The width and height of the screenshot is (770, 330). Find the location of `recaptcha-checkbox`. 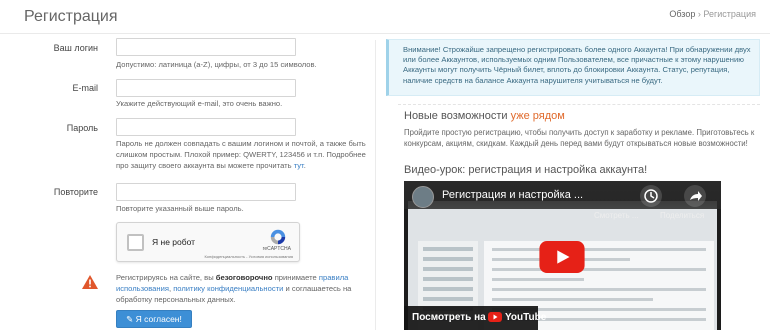

recaptcha-checkbox is located at coordinates (135, 242).